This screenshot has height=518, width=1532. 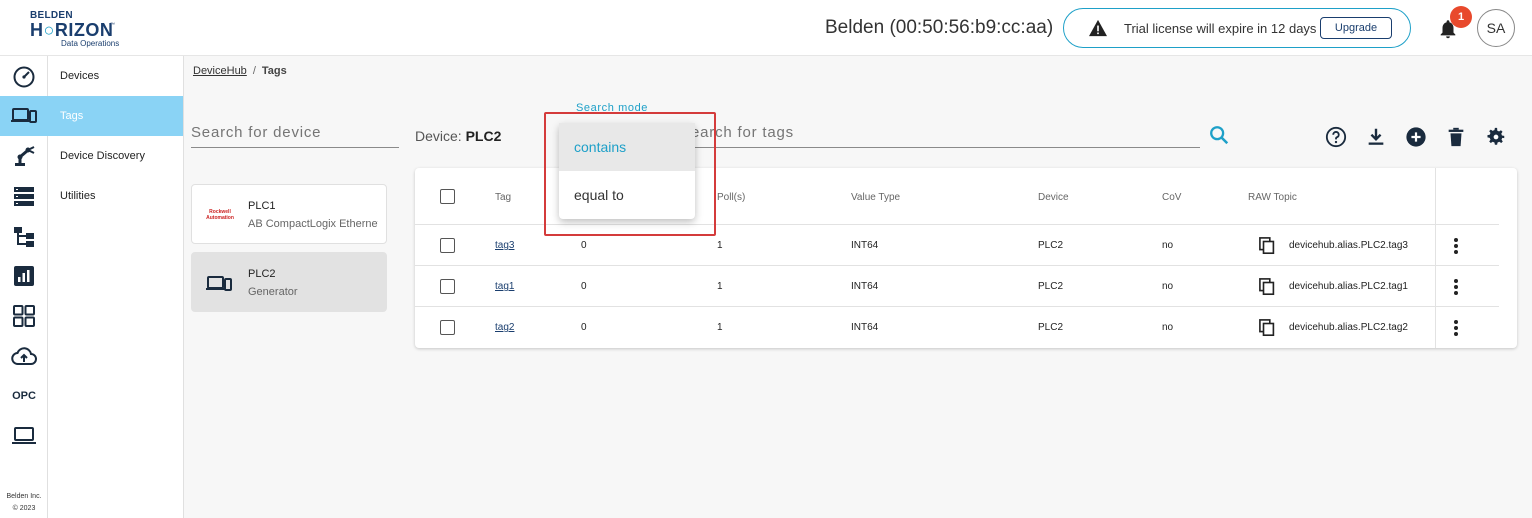 What do you see at coordinates (939, 27) in the screenshot?
I see `device-title: Belden (00:50:56:b9:cc:aa)` at bounding box center [939, 27].